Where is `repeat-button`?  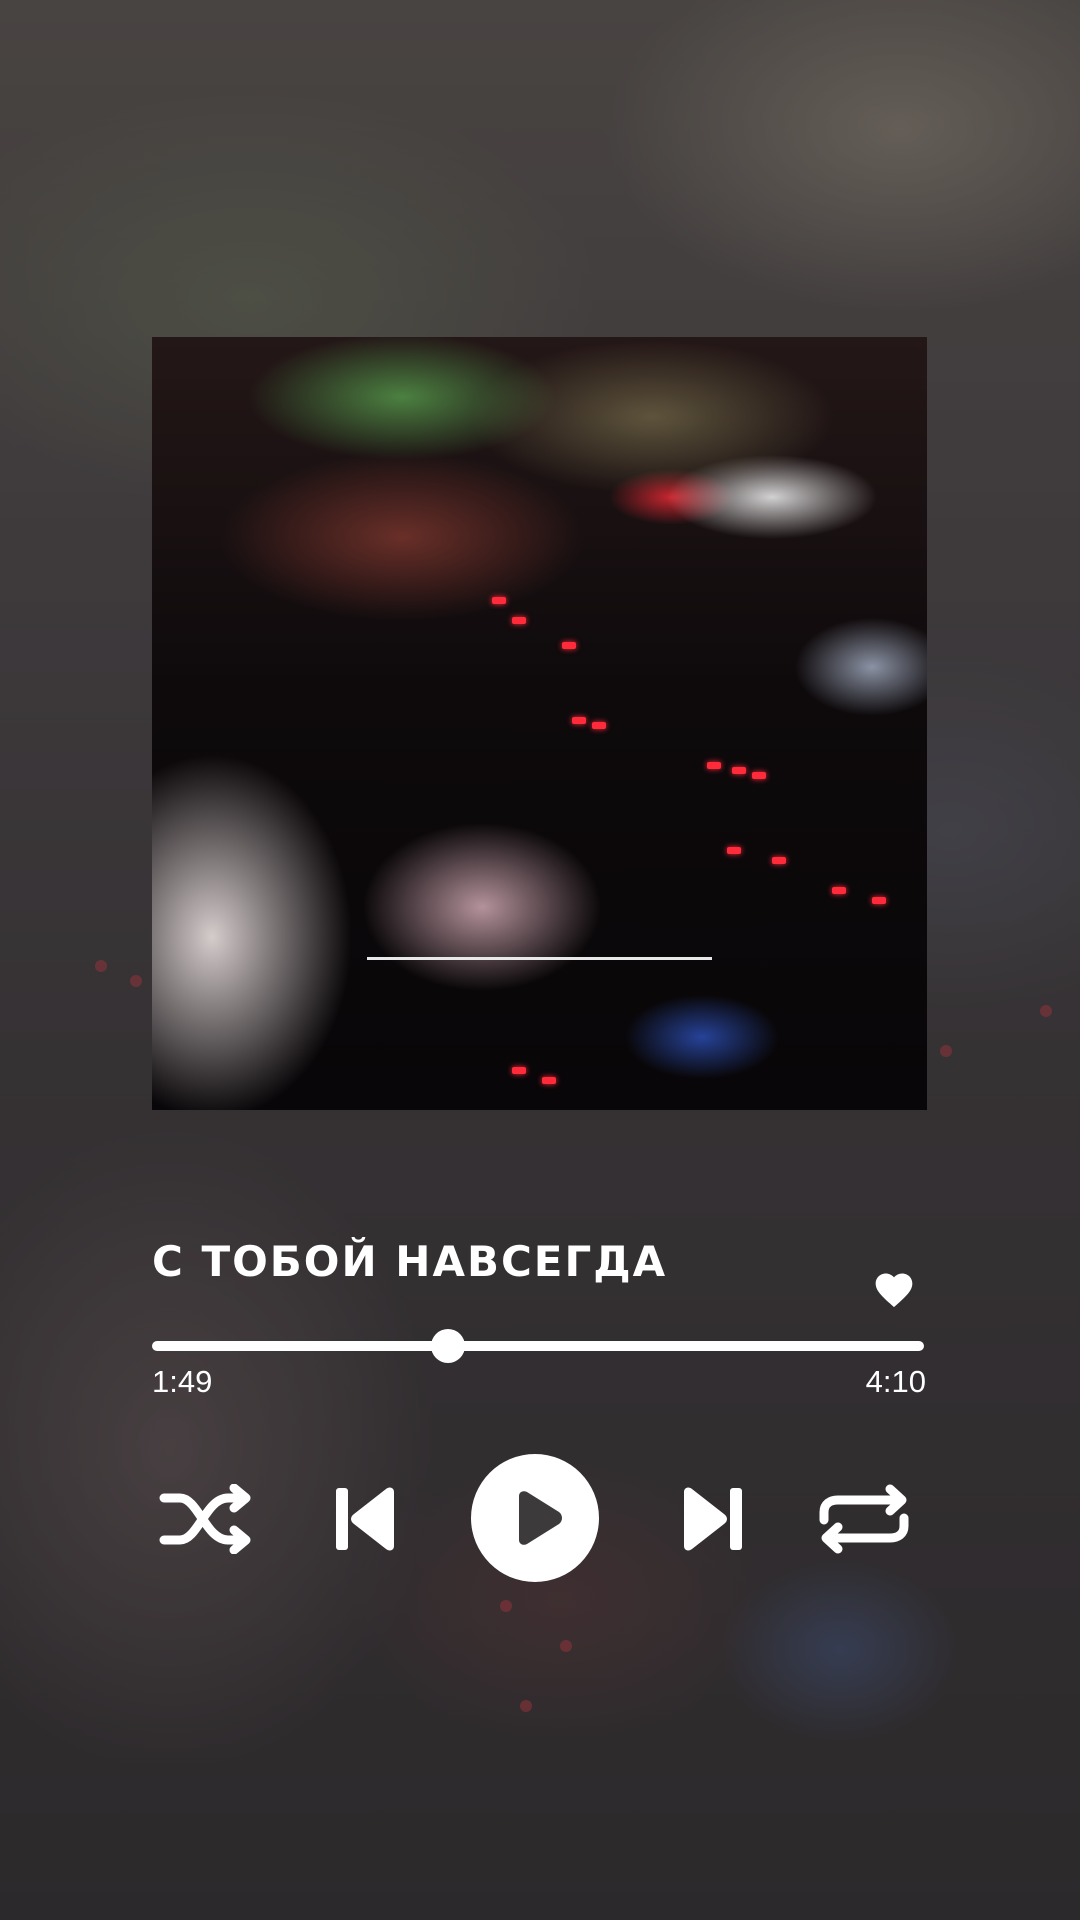 repeat-button is located at coordinates (864, 1519).